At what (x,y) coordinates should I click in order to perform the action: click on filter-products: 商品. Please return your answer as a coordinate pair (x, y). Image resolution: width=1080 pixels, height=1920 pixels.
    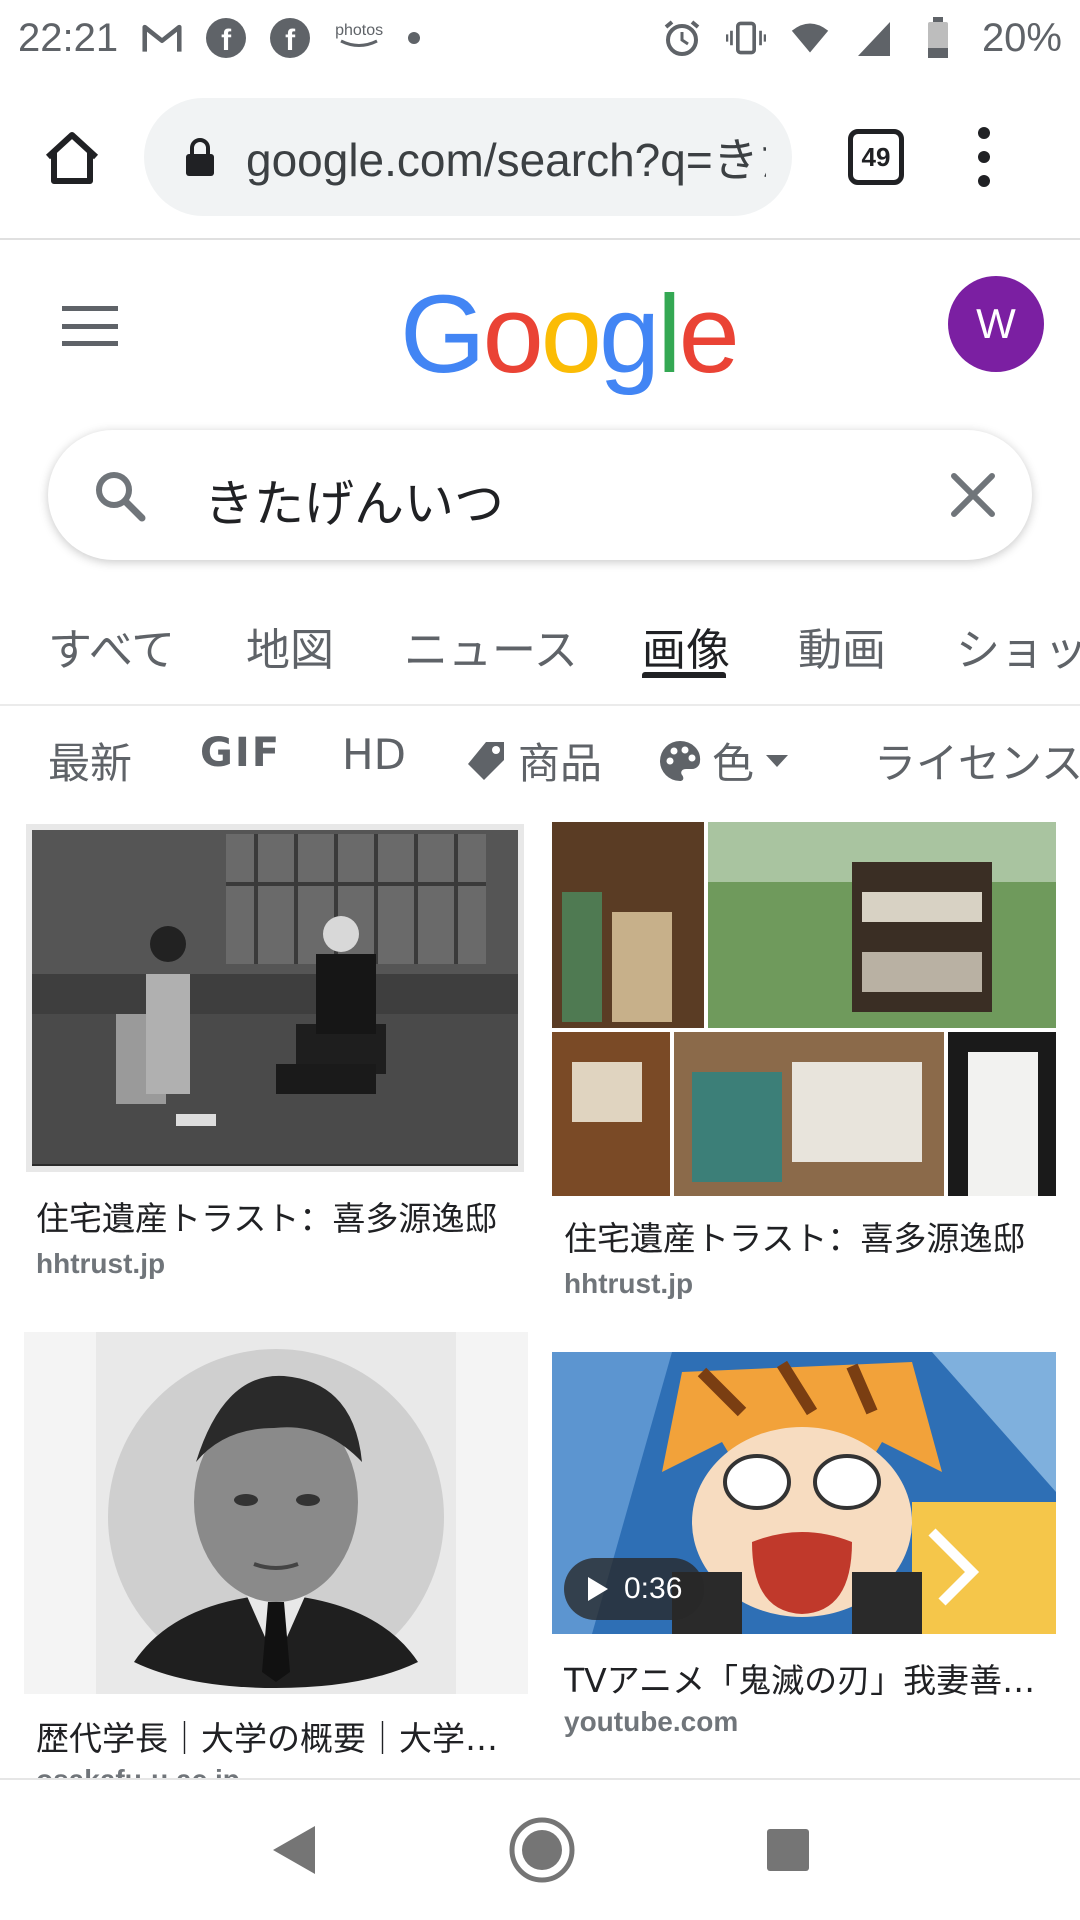
    Looking at the image, I should click on (534, 760).